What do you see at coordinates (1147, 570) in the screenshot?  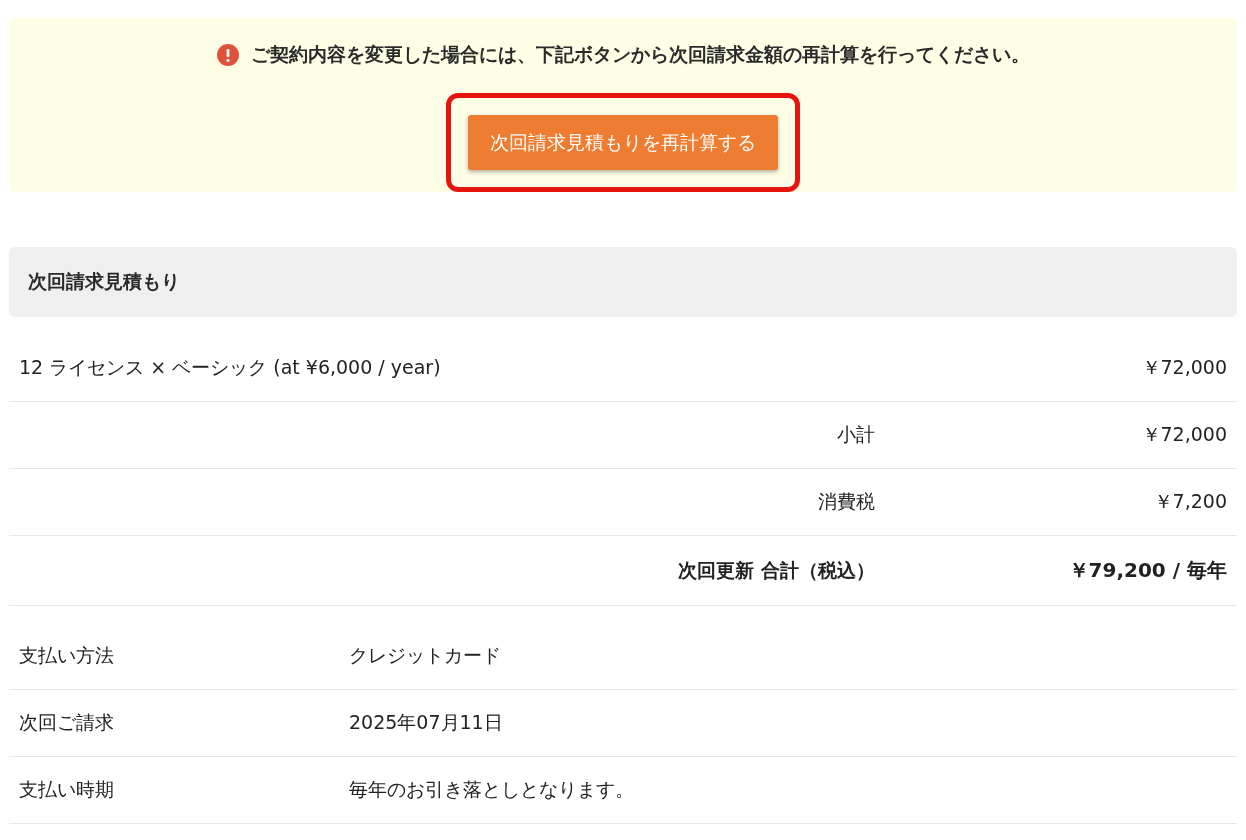 I see `total-amount: ￥79,200 / 毎年` at bounding box center [1147, 570].